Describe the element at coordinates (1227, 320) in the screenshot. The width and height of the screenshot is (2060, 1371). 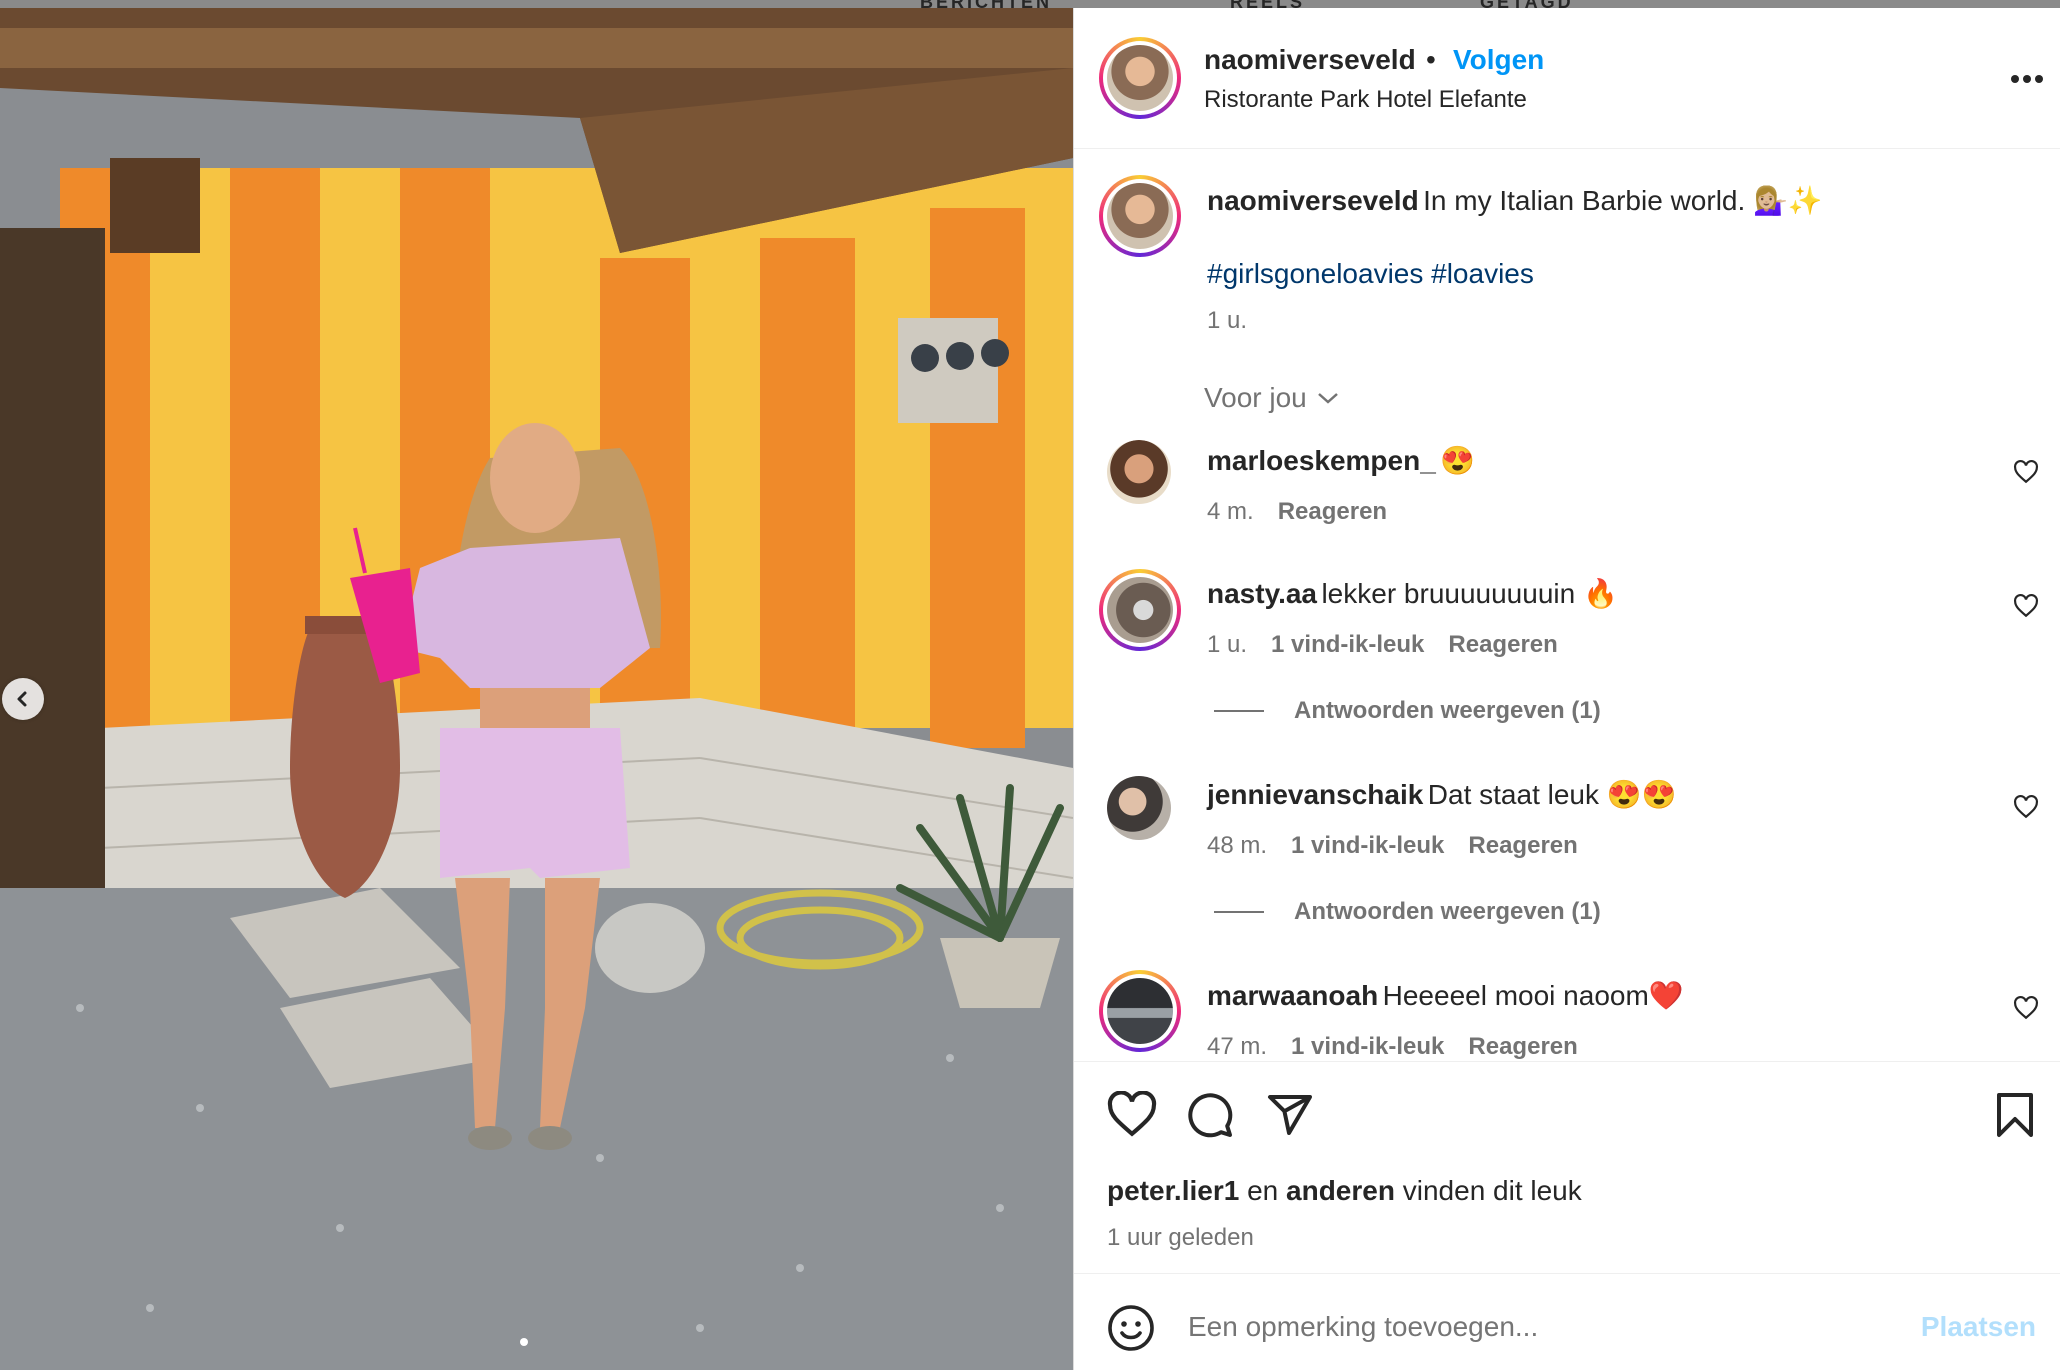
I see `caption-time: 1 u.` at that location.